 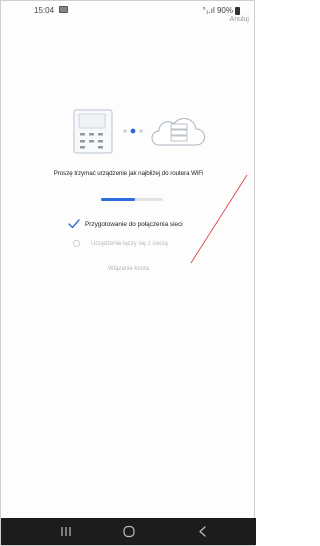 I want to click on home-icon, so click(x=129, y=531).